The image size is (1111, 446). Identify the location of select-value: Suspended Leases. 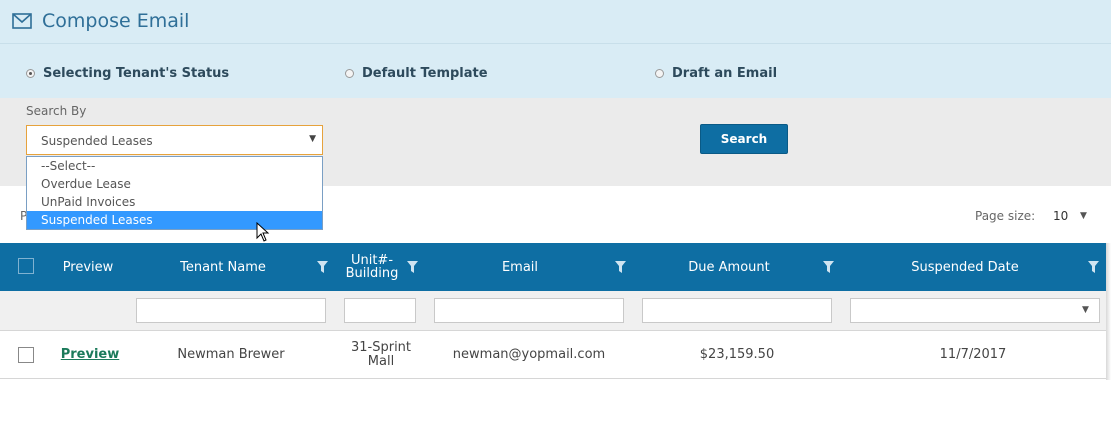
(97, 141).